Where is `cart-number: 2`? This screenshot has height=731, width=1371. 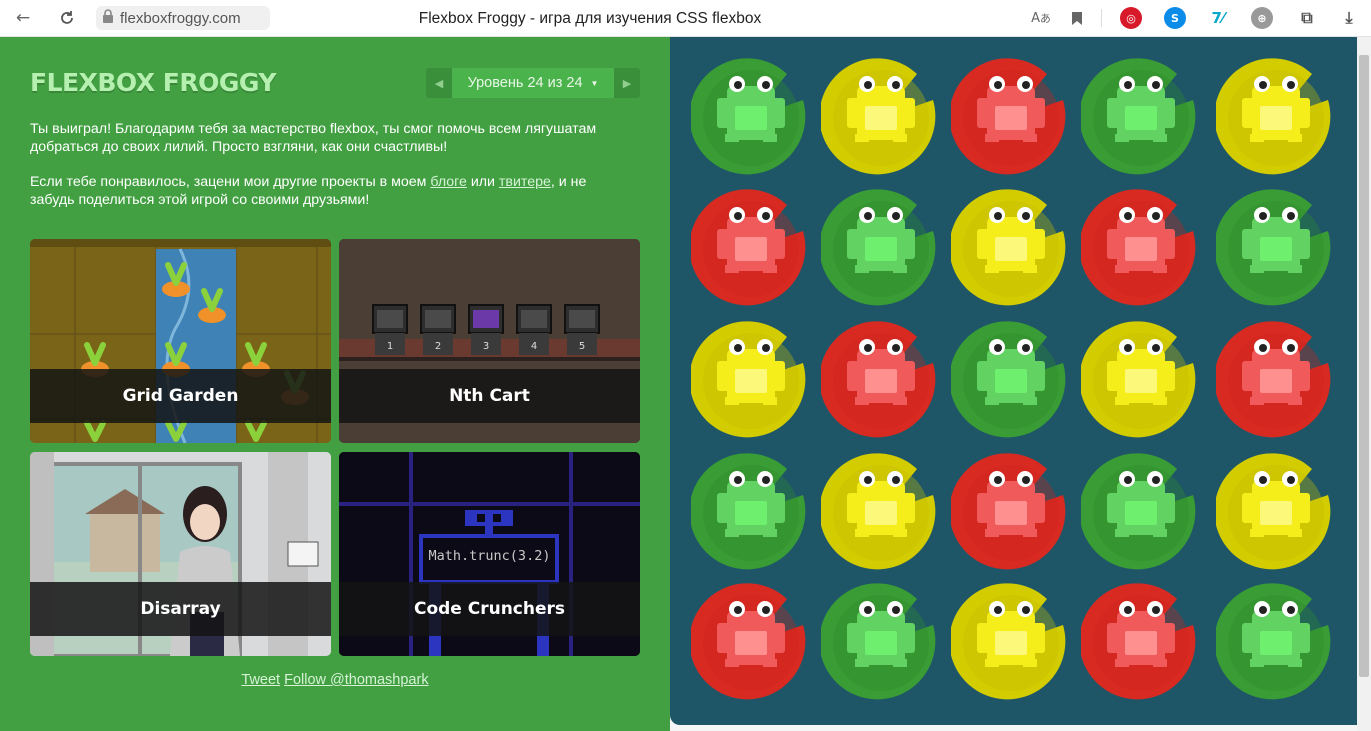
cart-number: 2 is located at coordinates (438, 346).